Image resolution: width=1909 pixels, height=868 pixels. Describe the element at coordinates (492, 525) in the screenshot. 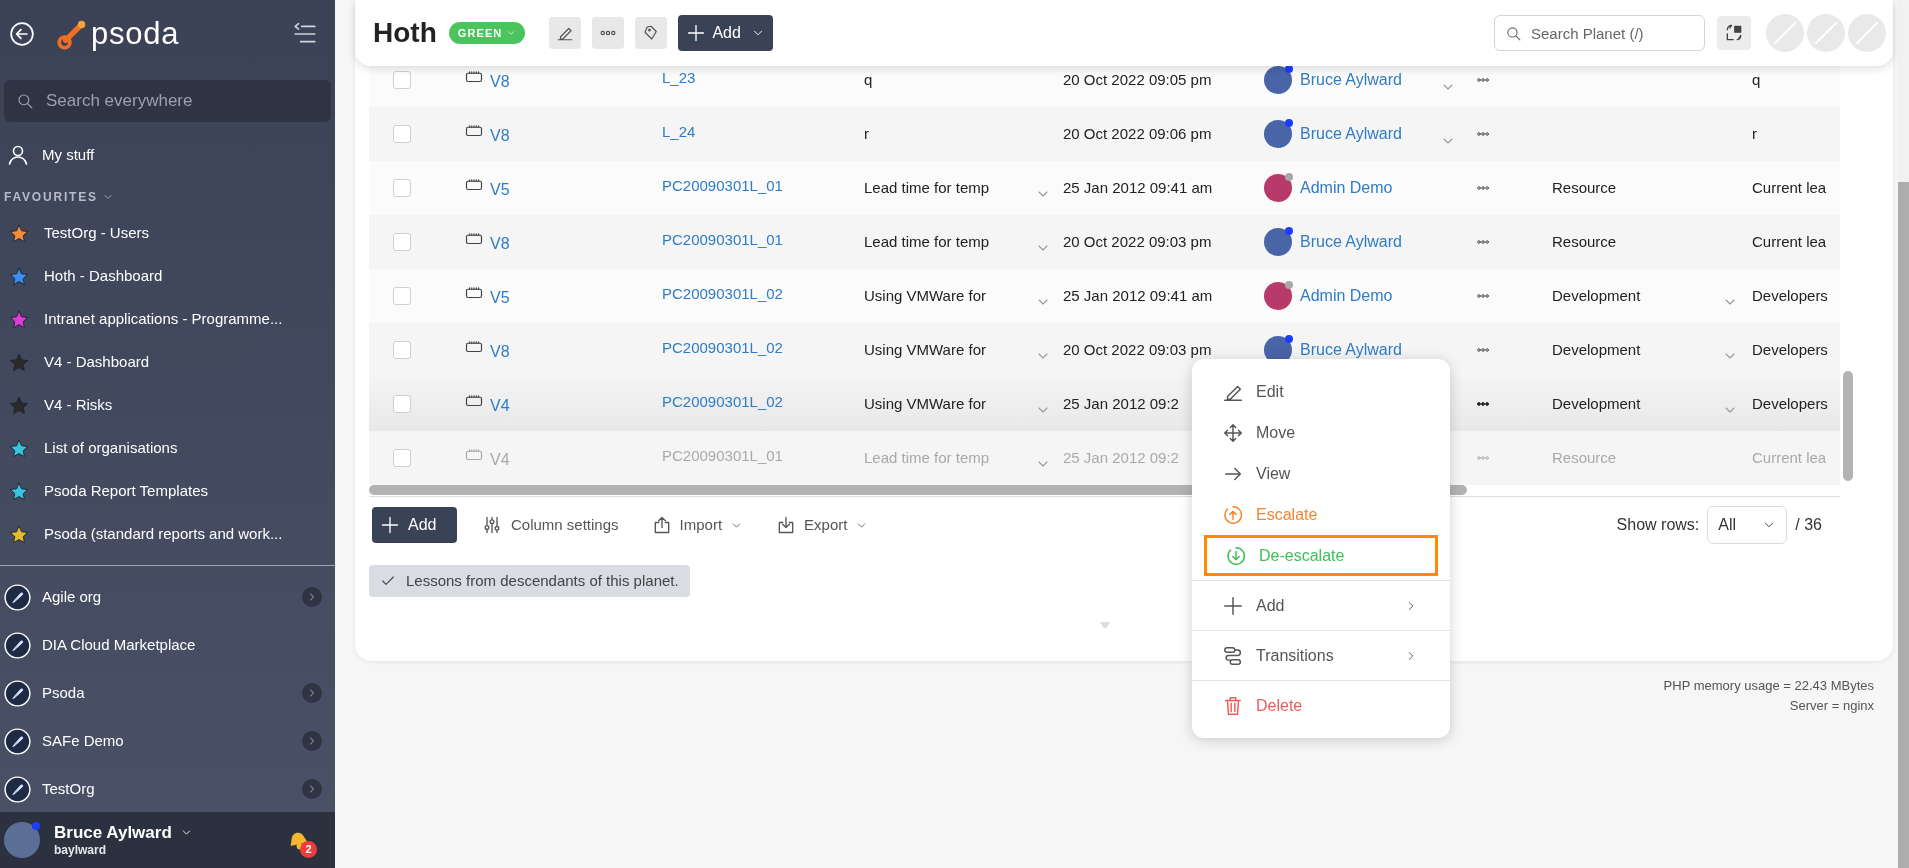

I see `sliders-icon` at that location.